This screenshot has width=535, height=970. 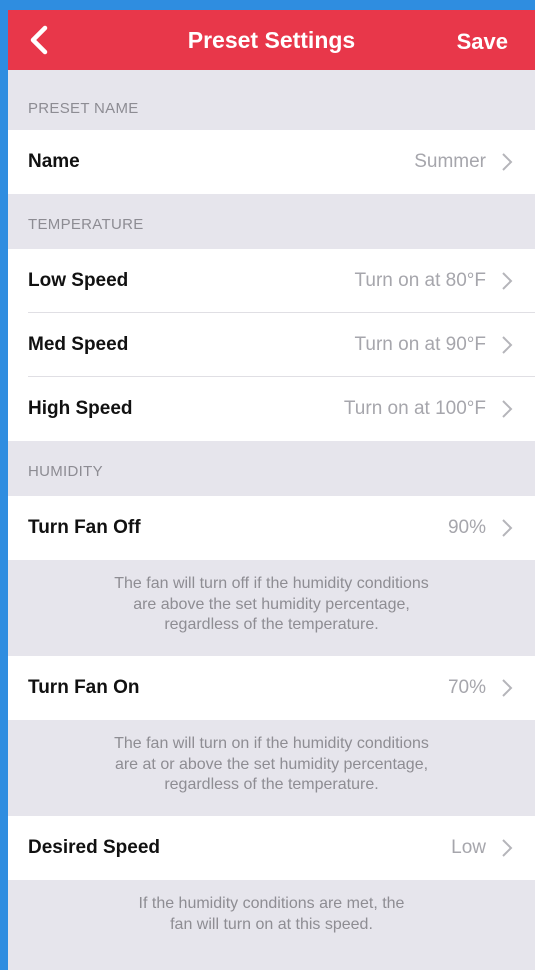 I want to click on desired-speed-row: Desired Speed Low, so click(x=271, y=848).